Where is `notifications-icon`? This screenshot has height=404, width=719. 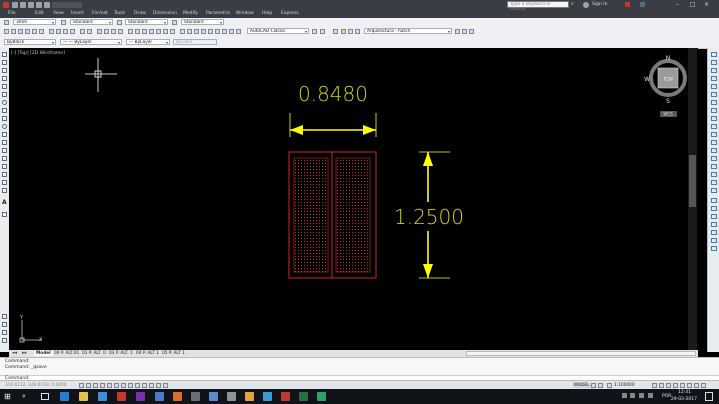 notifications-icon is located at coordinates (709, 396).